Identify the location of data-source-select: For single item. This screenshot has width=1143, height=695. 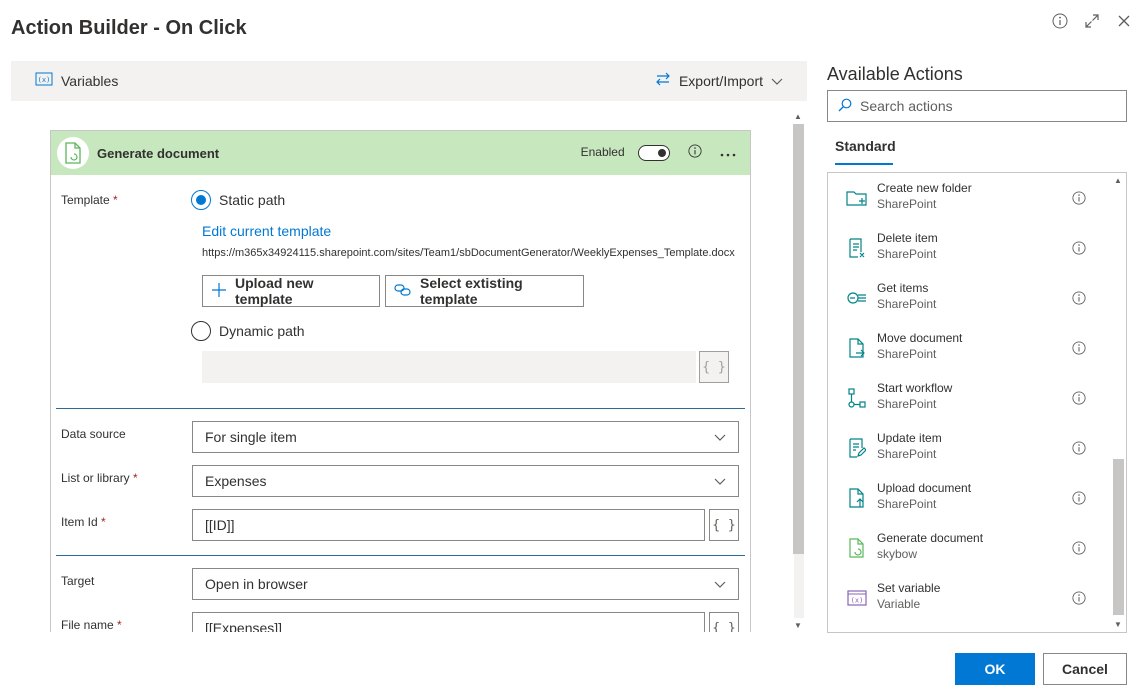
(465, 437).